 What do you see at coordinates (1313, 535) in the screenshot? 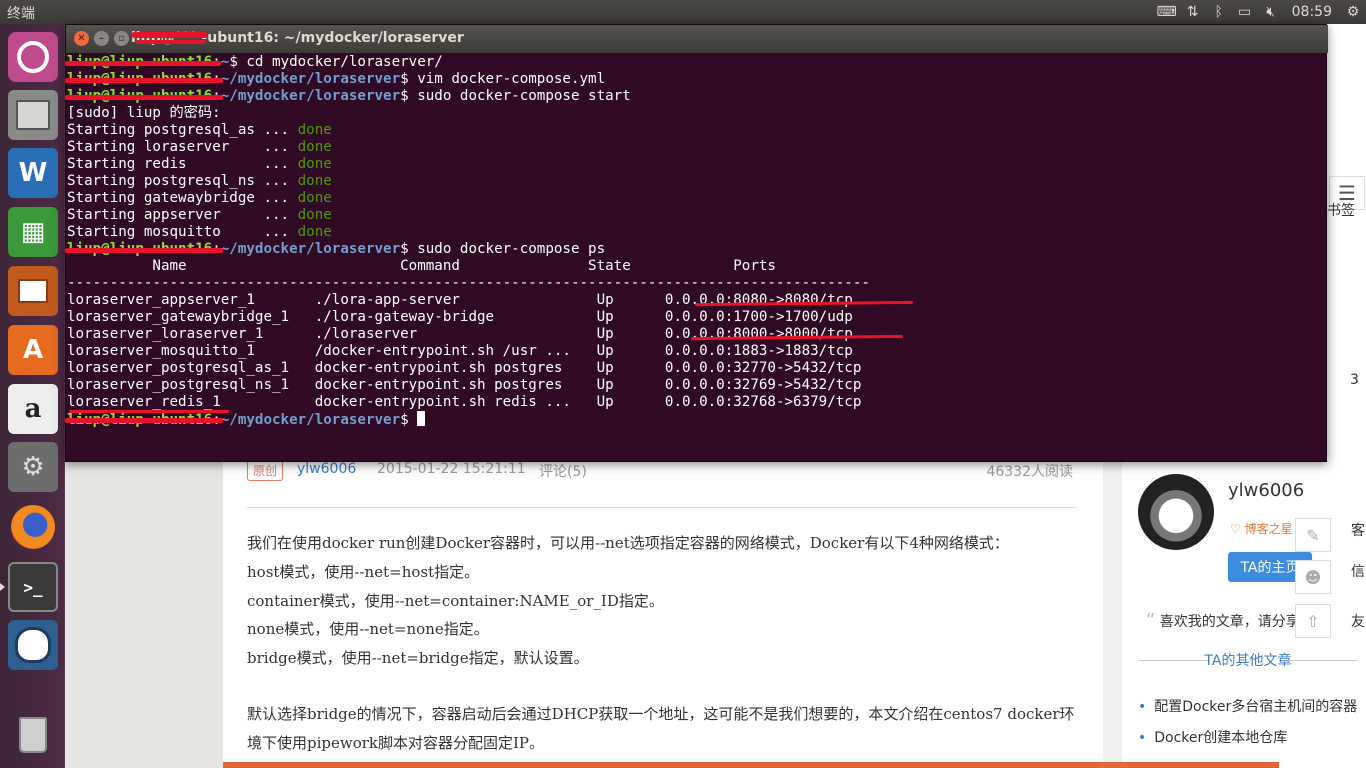
I see `edit-feather-icon: ✎` at bounding box center [1313, 535].